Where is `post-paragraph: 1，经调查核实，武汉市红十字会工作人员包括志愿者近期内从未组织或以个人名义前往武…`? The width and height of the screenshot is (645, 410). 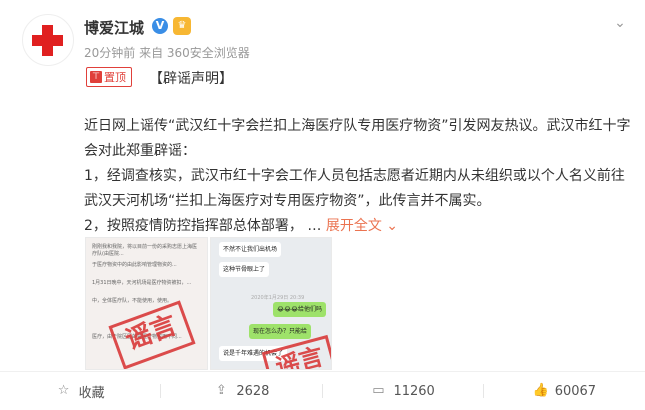 post-paragraph: 1，经调查核实，武汉市红十字会工作人员包括志愿者近期内从未组织或以个人名义前往武… is located at coordinates (354, 188).